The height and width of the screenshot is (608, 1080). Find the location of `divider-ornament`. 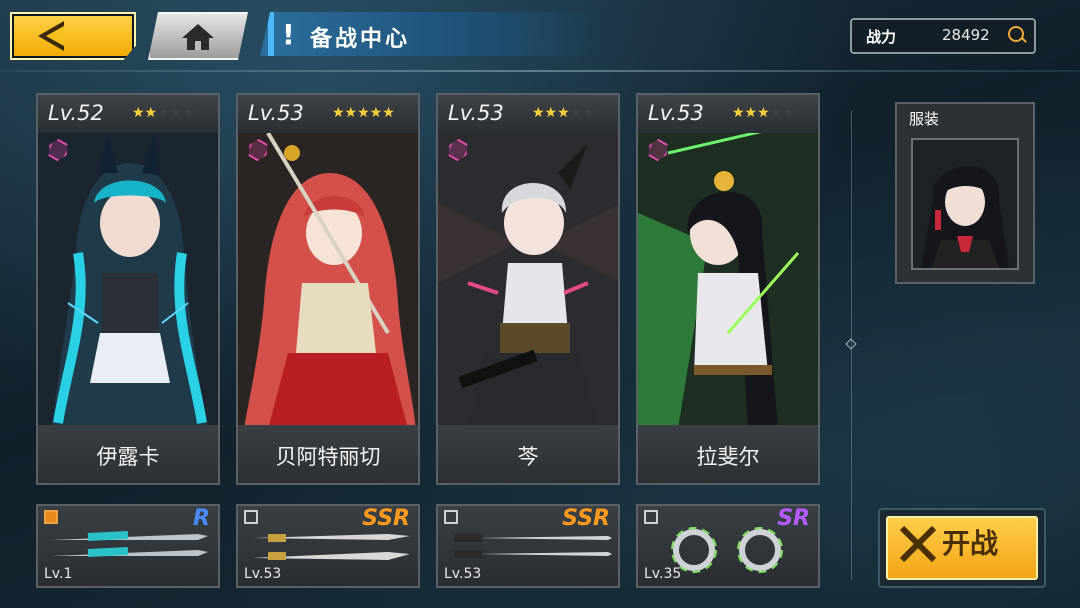

divider-ornament is located at coordinates (851, 344).